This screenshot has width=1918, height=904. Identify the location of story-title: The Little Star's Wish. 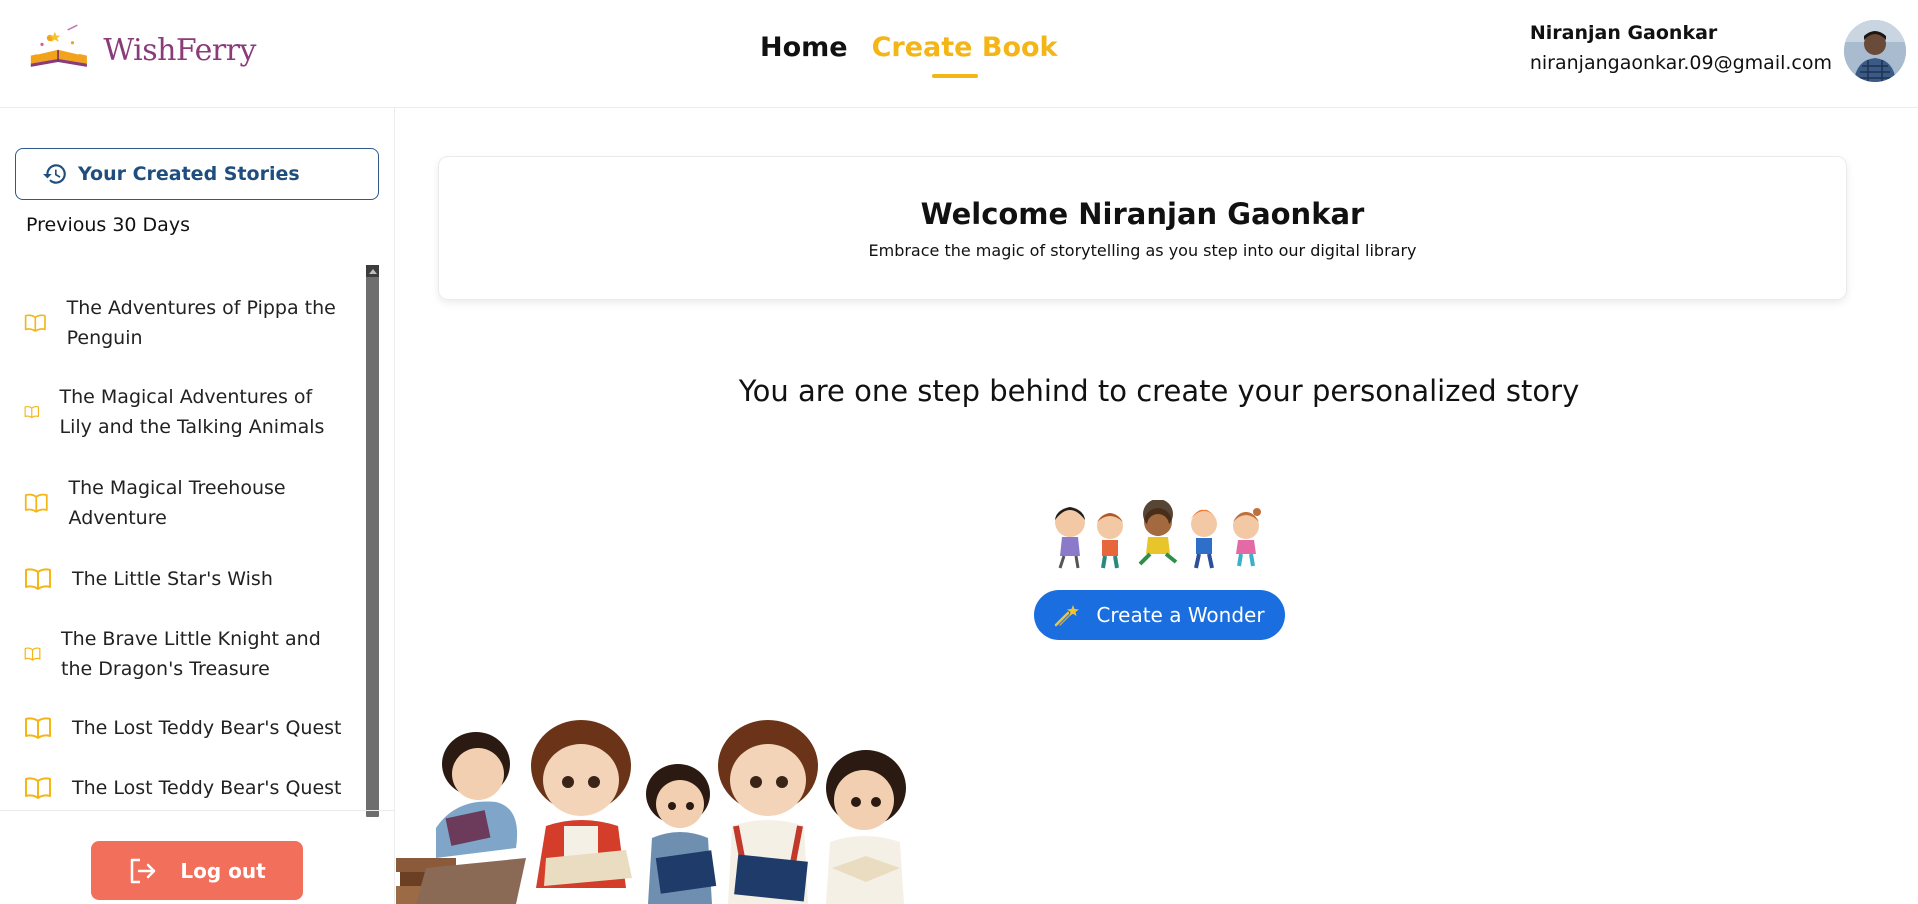
(172, 579).